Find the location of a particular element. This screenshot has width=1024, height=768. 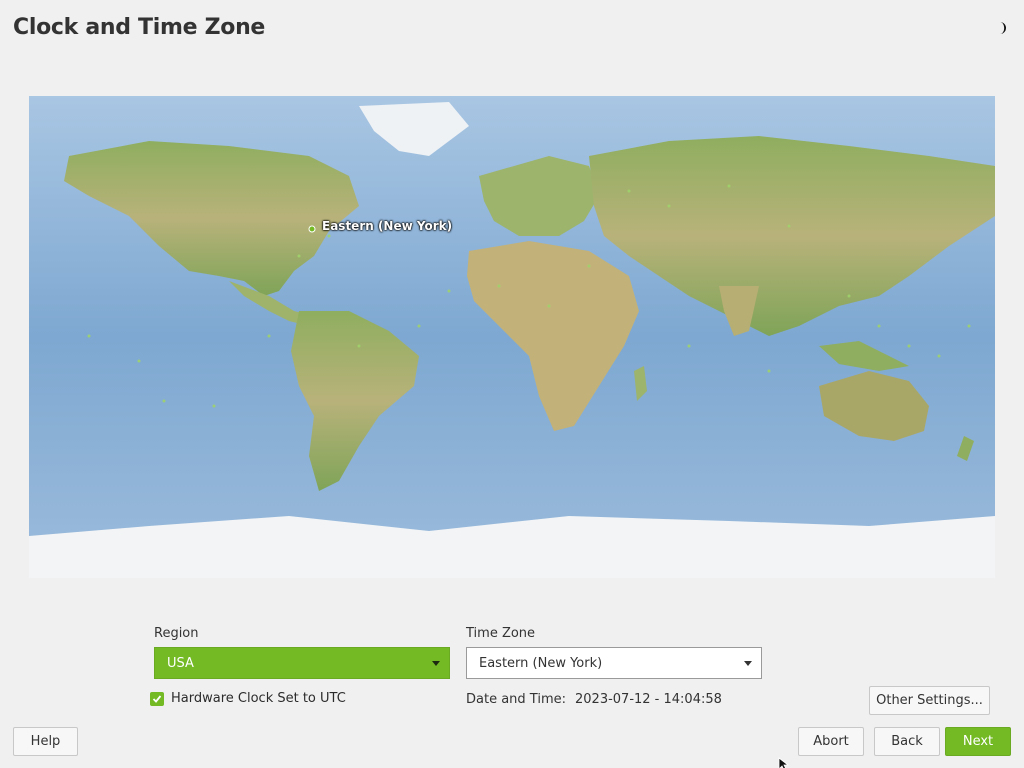

region-label: Region is located at coordinates (176, 633).